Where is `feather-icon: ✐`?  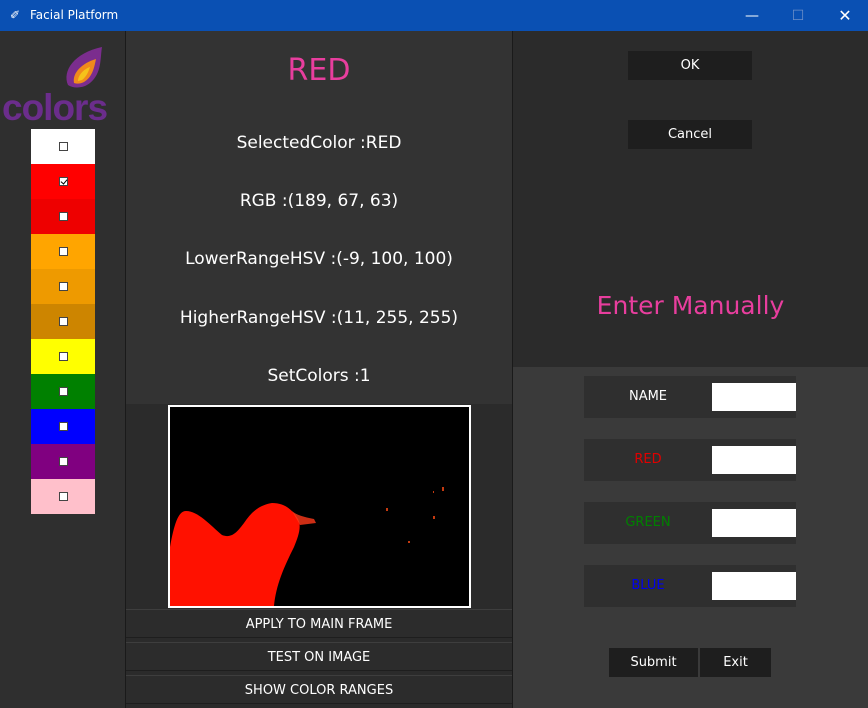 feather-icon: ✐ is located at coordinates (15, 15).